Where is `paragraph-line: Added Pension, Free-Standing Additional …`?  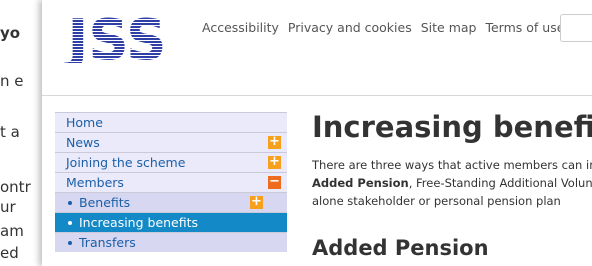
paragraph-line: Added Pension, Free-Standing Additional … is located at coordinates (452, 183).